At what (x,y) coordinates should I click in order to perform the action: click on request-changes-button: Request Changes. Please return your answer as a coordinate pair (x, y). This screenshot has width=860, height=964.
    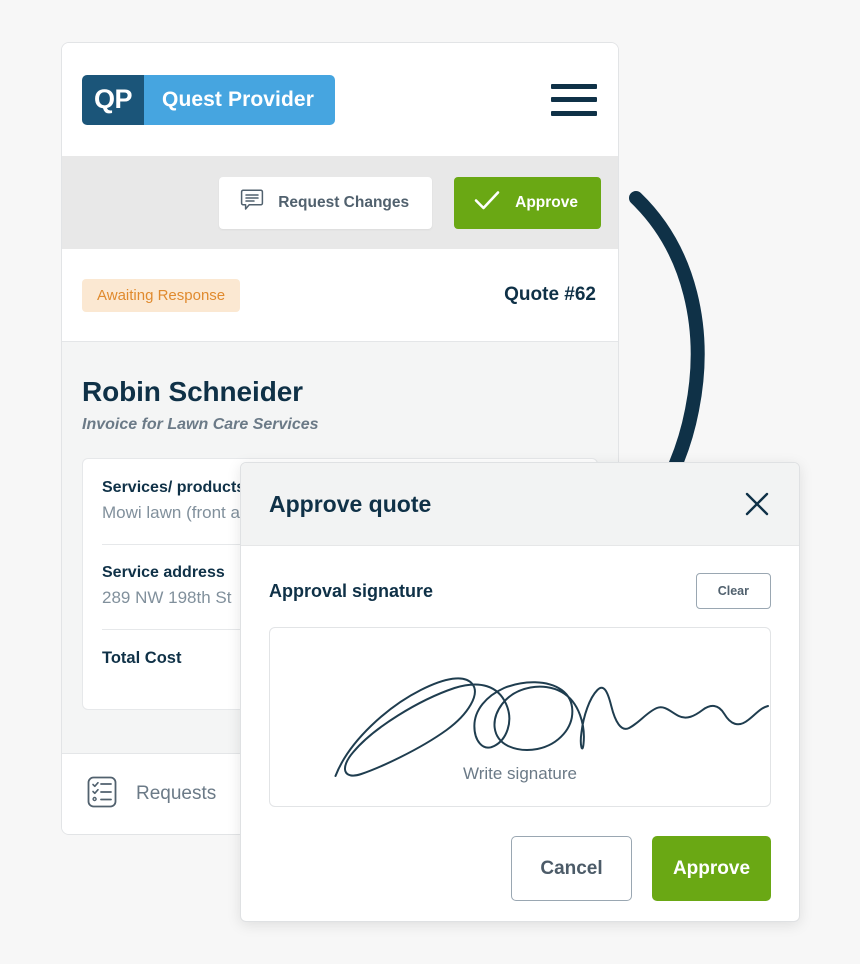
    Looking at the image, I should click on (326, 202).